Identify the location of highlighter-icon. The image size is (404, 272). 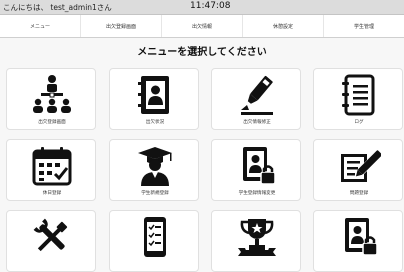
(257, 94).